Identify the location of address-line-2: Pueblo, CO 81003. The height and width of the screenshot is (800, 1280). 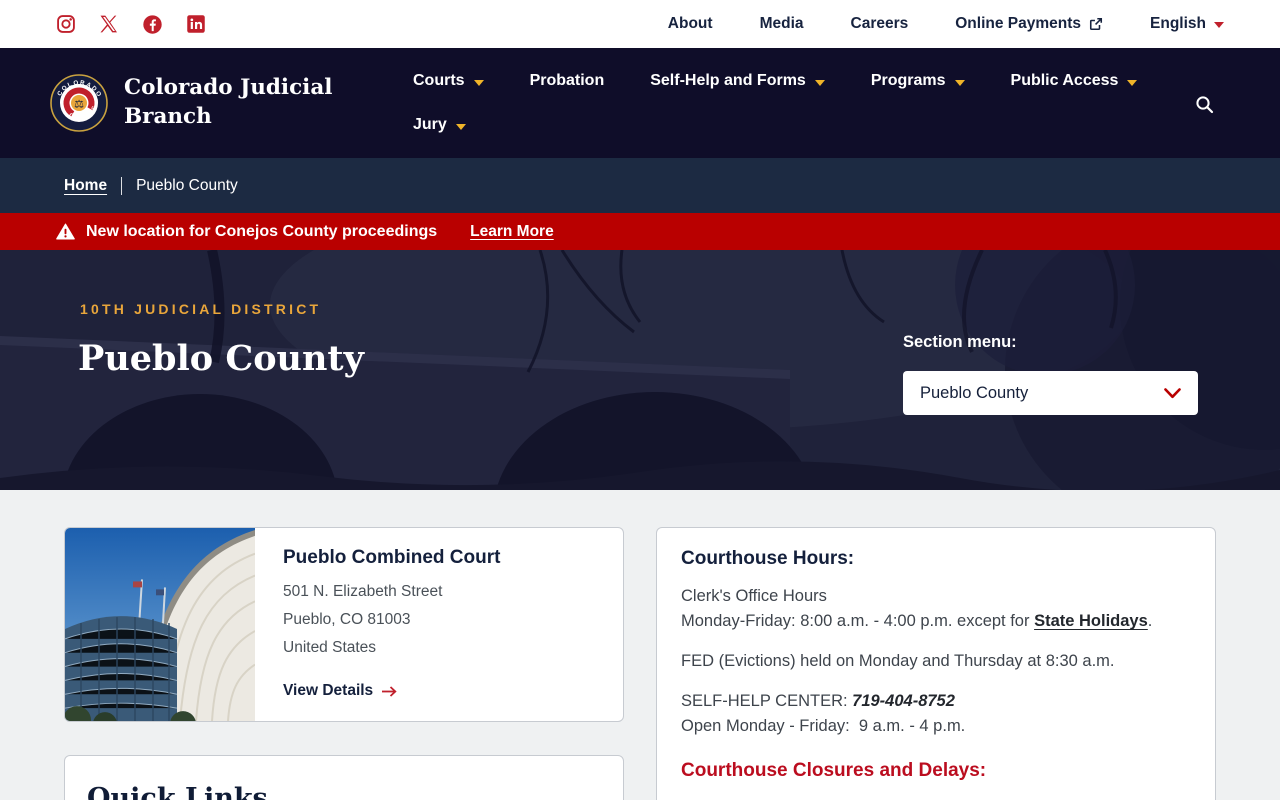
(347, 619).